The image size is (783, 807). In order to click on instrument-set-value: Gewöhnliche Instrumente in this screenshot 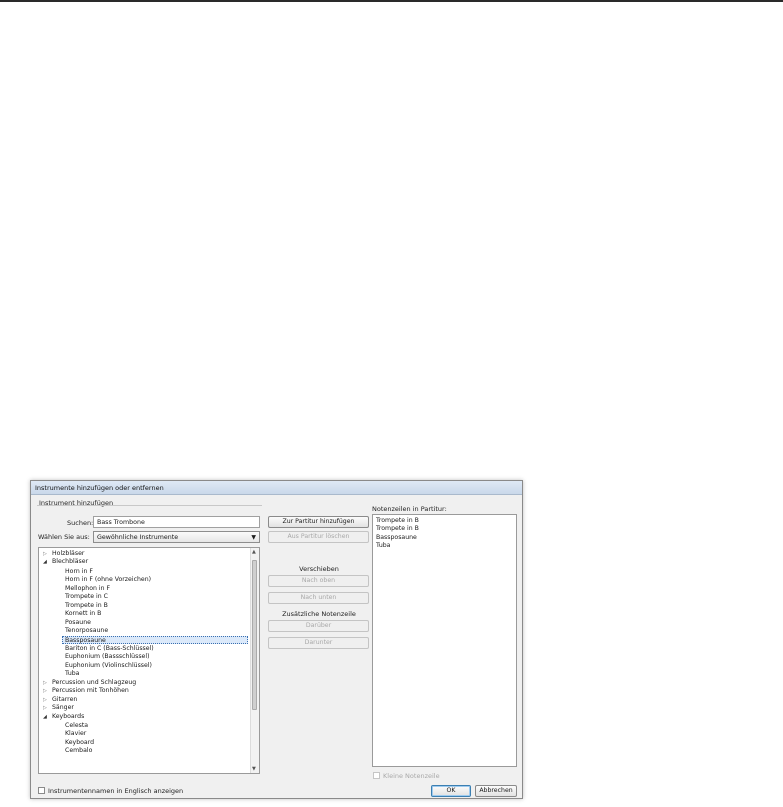, I will do `click(138, 537)`.